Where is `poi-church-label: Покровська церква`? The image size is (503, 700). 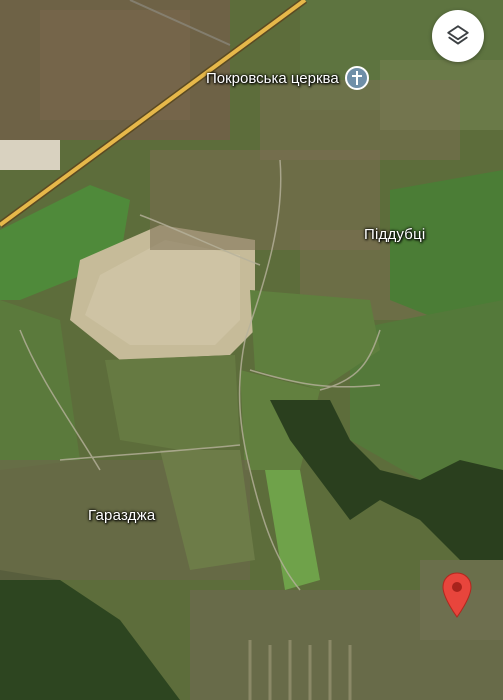 poi-church-label: Покровська церква is located at coordinates (272, 78).